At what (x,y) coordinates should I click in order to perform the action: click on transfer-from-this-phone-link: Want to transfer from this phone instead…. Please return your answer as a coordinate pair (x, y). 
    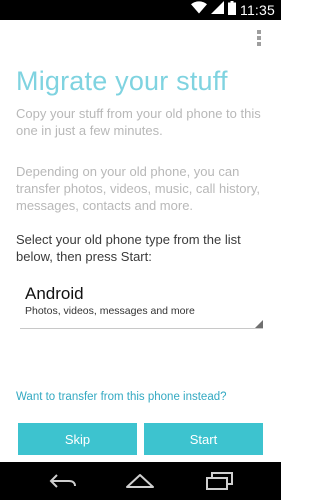
    Looking at the image, I should click on (121, 397).